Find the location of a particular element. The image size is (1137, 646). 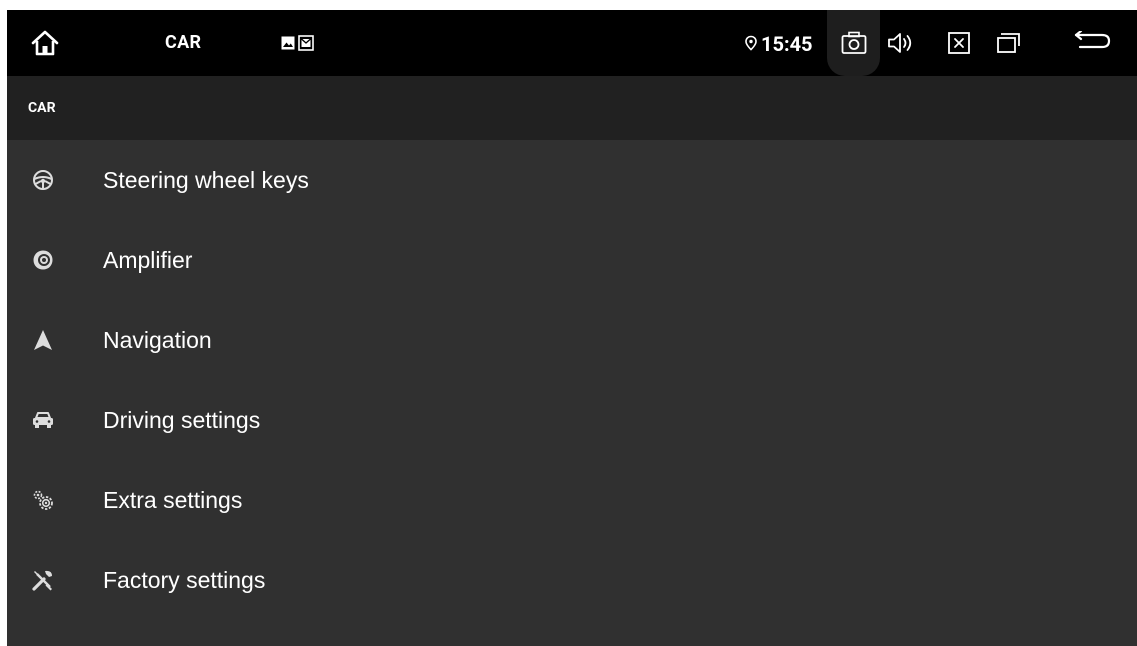

screenshot-camera-icon is located at coordinates (853, 42).